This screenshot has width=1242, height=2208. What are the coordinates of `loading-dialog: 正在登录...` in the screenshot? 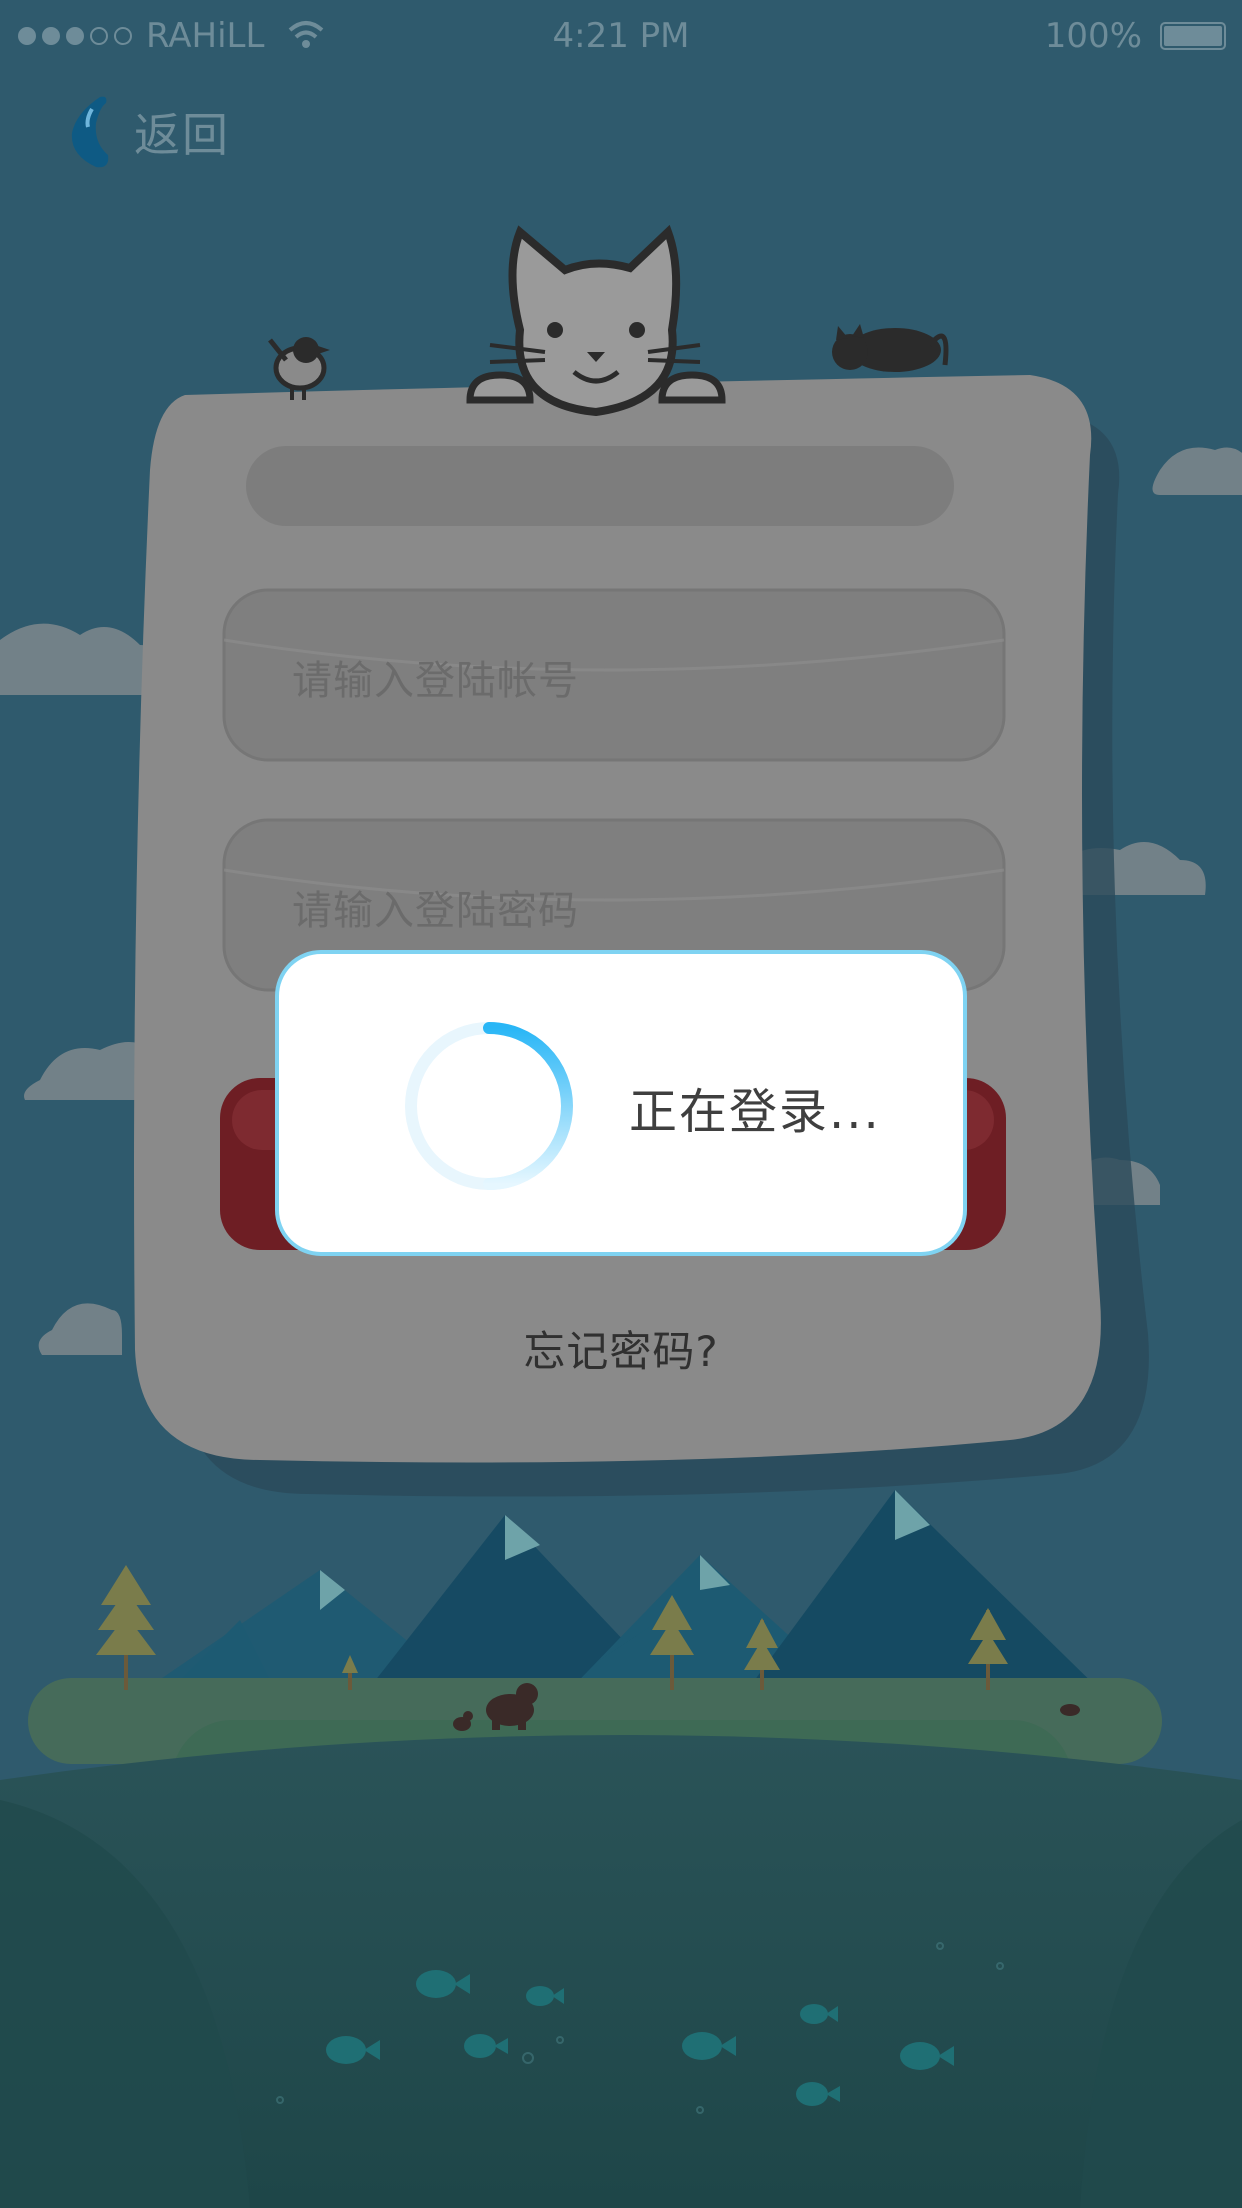 It's located at (621, 1103).